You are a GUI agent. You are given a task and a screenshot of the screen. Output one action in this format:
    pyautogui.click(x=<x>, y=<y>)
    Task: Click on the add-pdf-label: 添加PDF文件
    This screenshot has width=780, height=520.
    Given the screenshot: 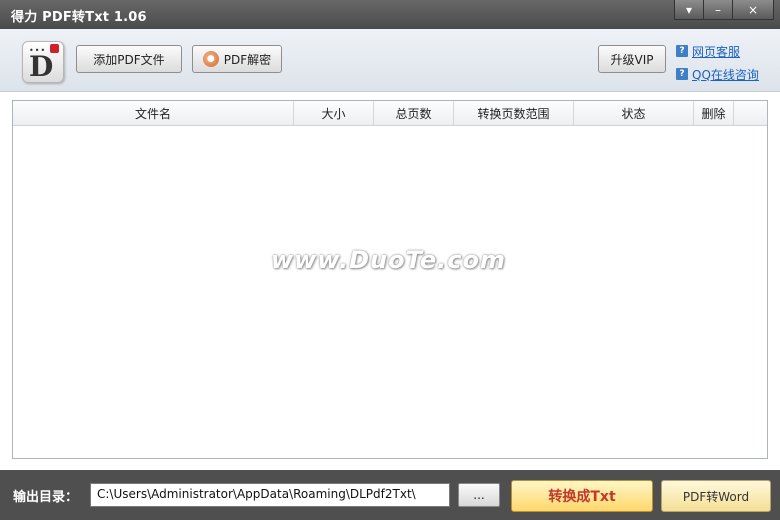 What is the action you would take?
    pyautogui.click(x=129, y=59)
    